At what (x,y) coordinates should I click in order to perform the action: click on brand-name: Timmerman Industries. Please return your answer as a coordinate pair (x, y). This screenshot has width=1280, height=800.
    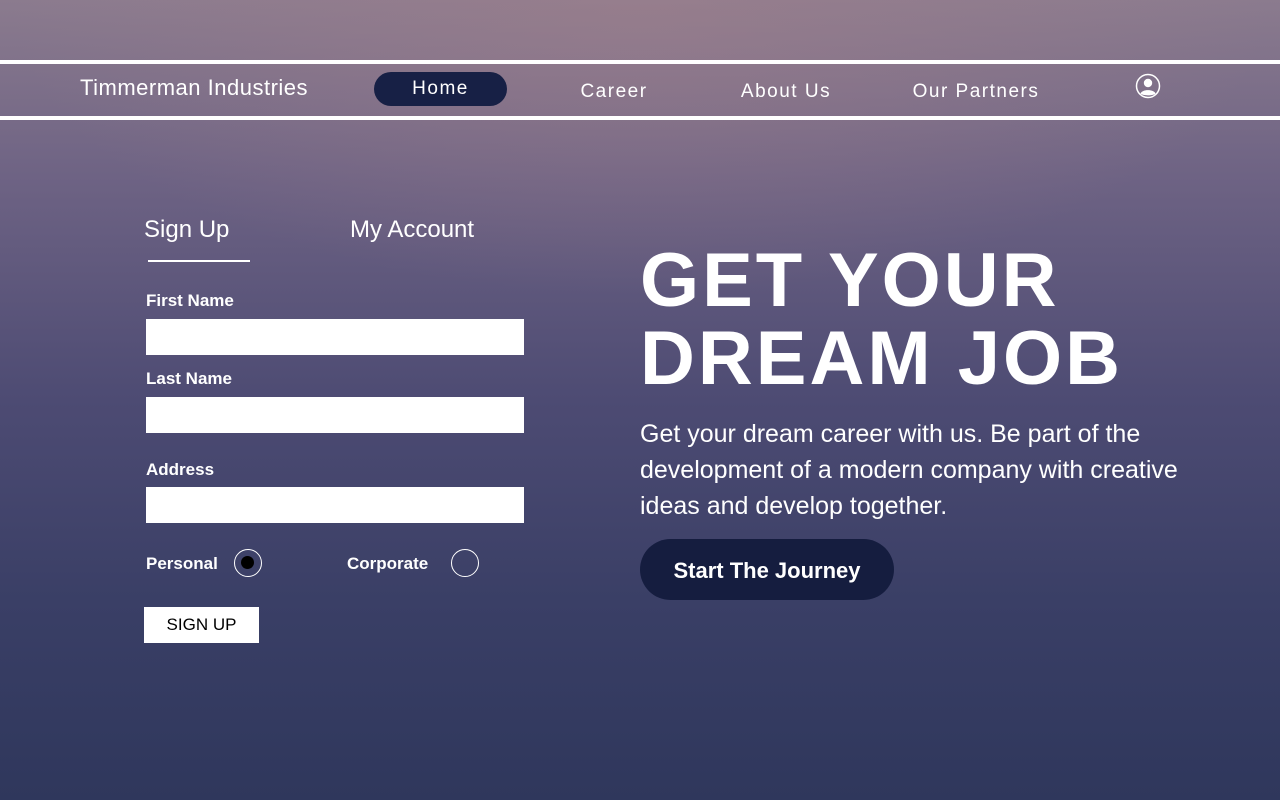
    Looking at the image, I should click on (194, 87).